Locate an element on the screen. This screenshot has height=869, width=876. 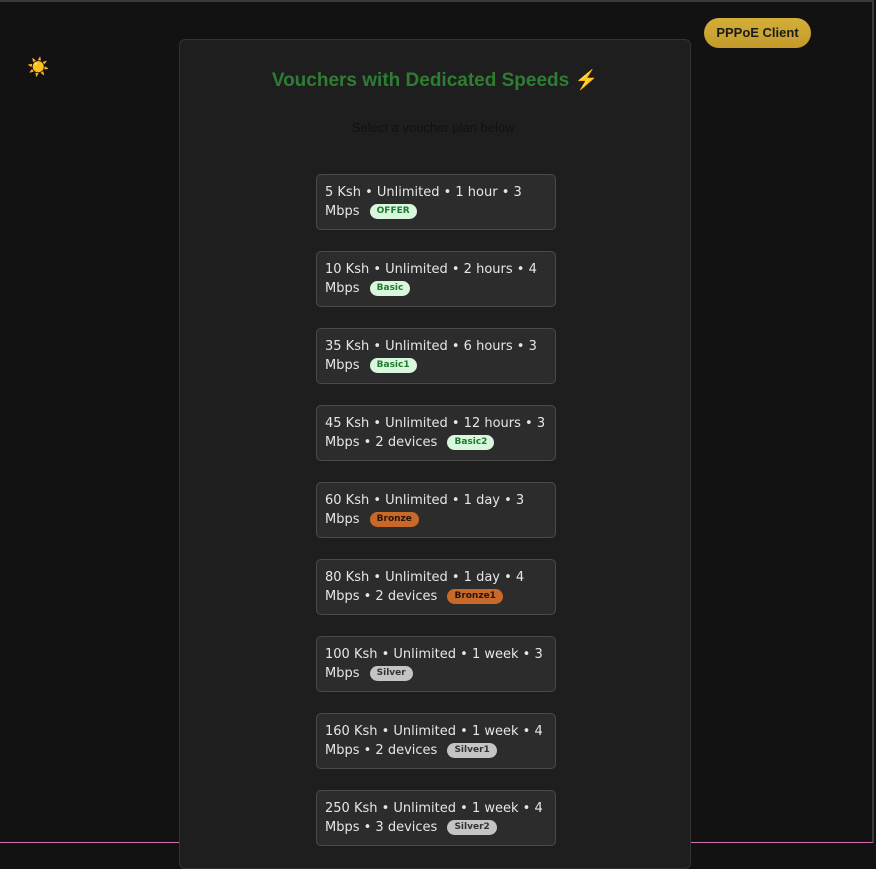
plan-tier-badge: Silver1 is located at coordinates (472, 750).